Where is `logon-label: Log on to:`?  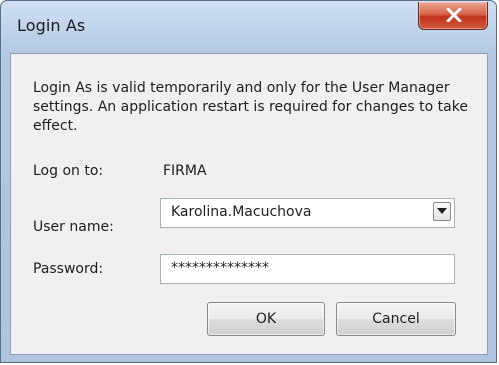
logon-label: Log on to: is located at coordinates (68, 171).